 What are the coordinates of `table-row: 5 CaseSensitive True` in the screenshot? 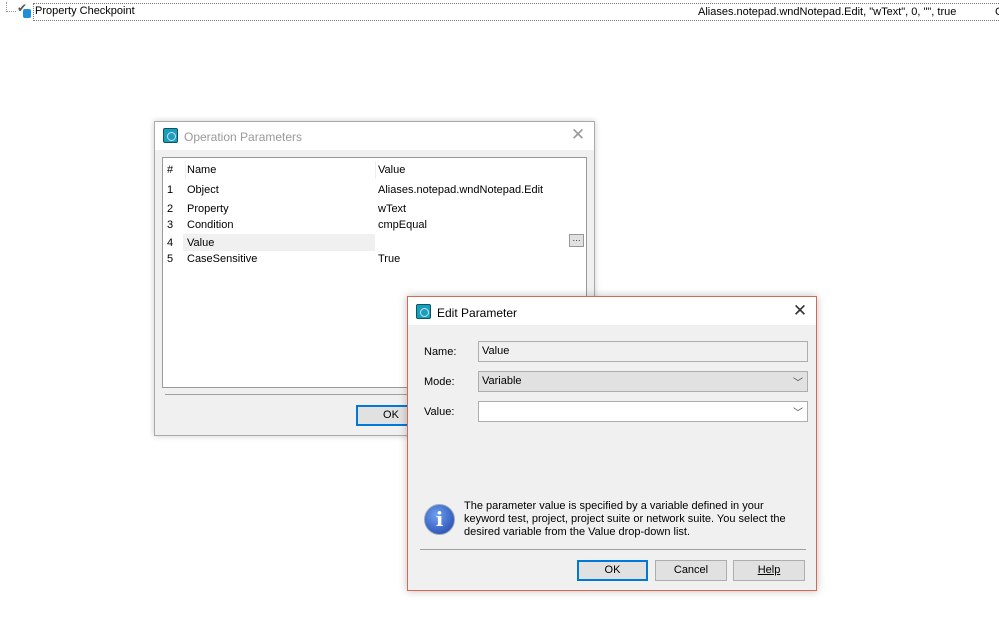 It's located at (374, 259).